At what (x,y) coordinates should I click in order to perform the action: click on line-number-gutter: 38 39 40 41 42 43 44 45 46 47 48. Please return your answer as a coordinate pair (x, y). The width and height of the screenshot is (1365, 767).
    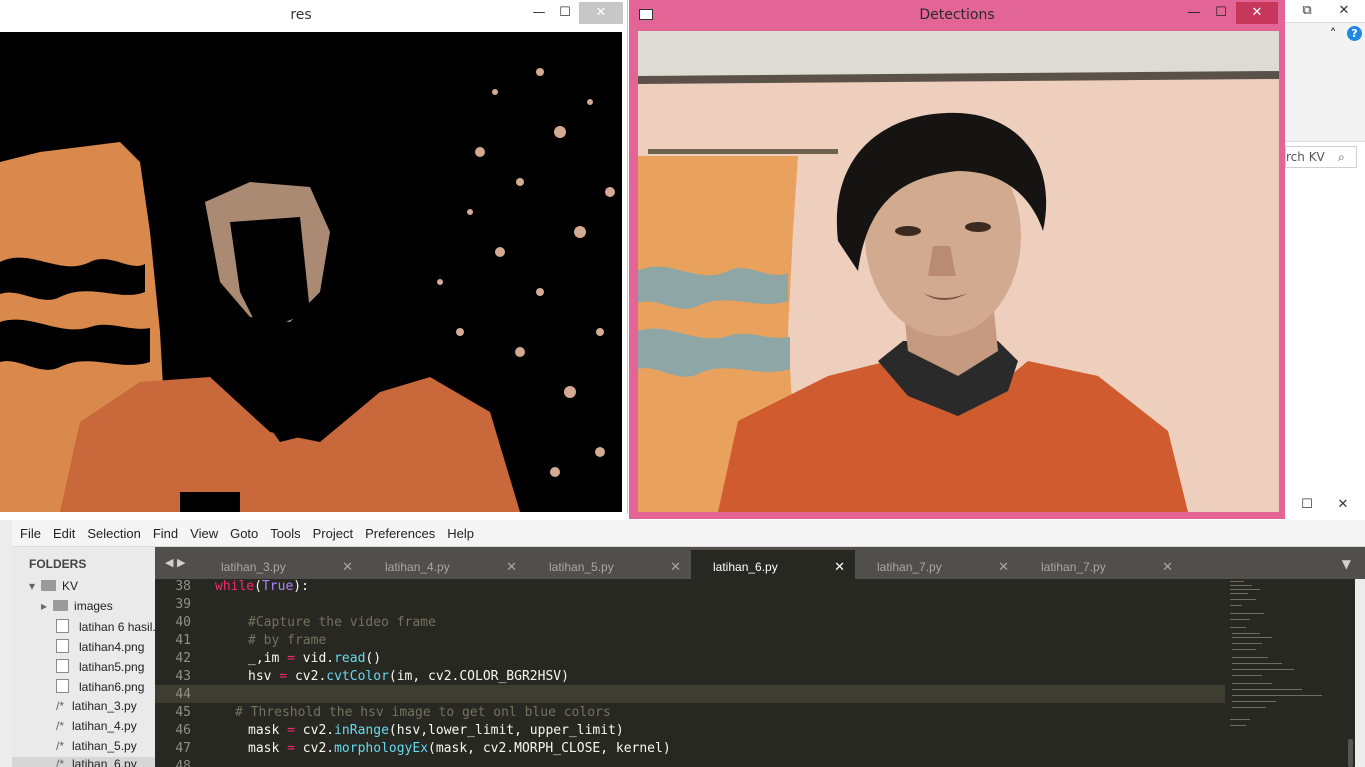
    Looking at the image, I should click on (182, 673).